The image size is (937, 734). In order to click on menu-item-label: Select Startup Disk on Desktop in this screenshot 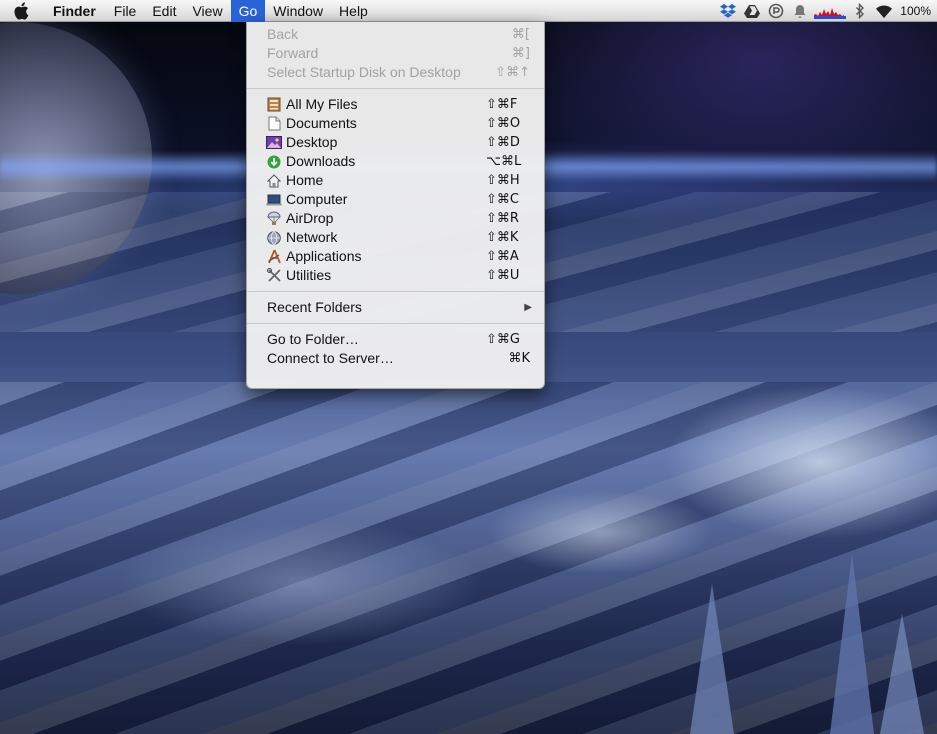, I will do `click(364, 72)`.